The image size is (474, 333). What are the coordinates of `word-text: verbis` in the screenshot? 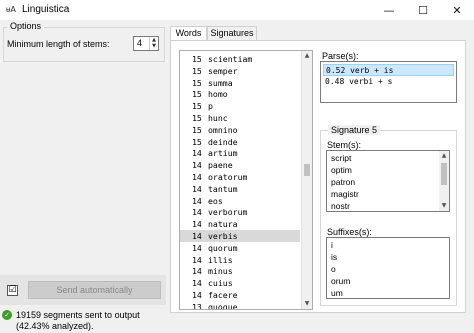 It's located at (223, 236).